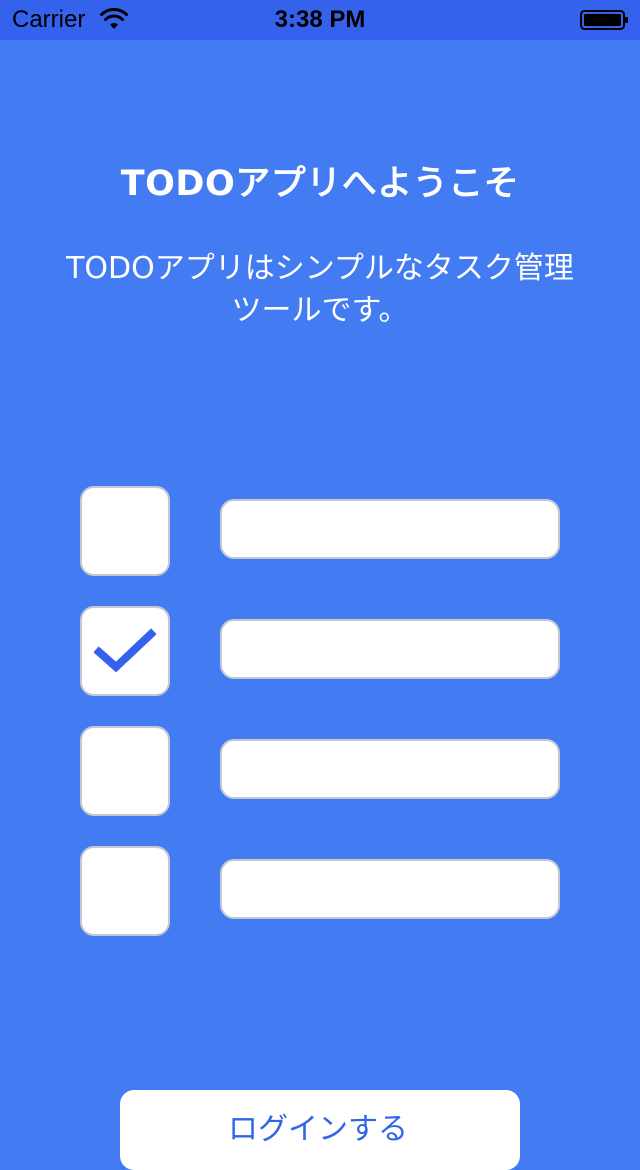 The height and width of the screenshot is (1170, 640). I want to click on checkmark-icon, so click(125, 650).